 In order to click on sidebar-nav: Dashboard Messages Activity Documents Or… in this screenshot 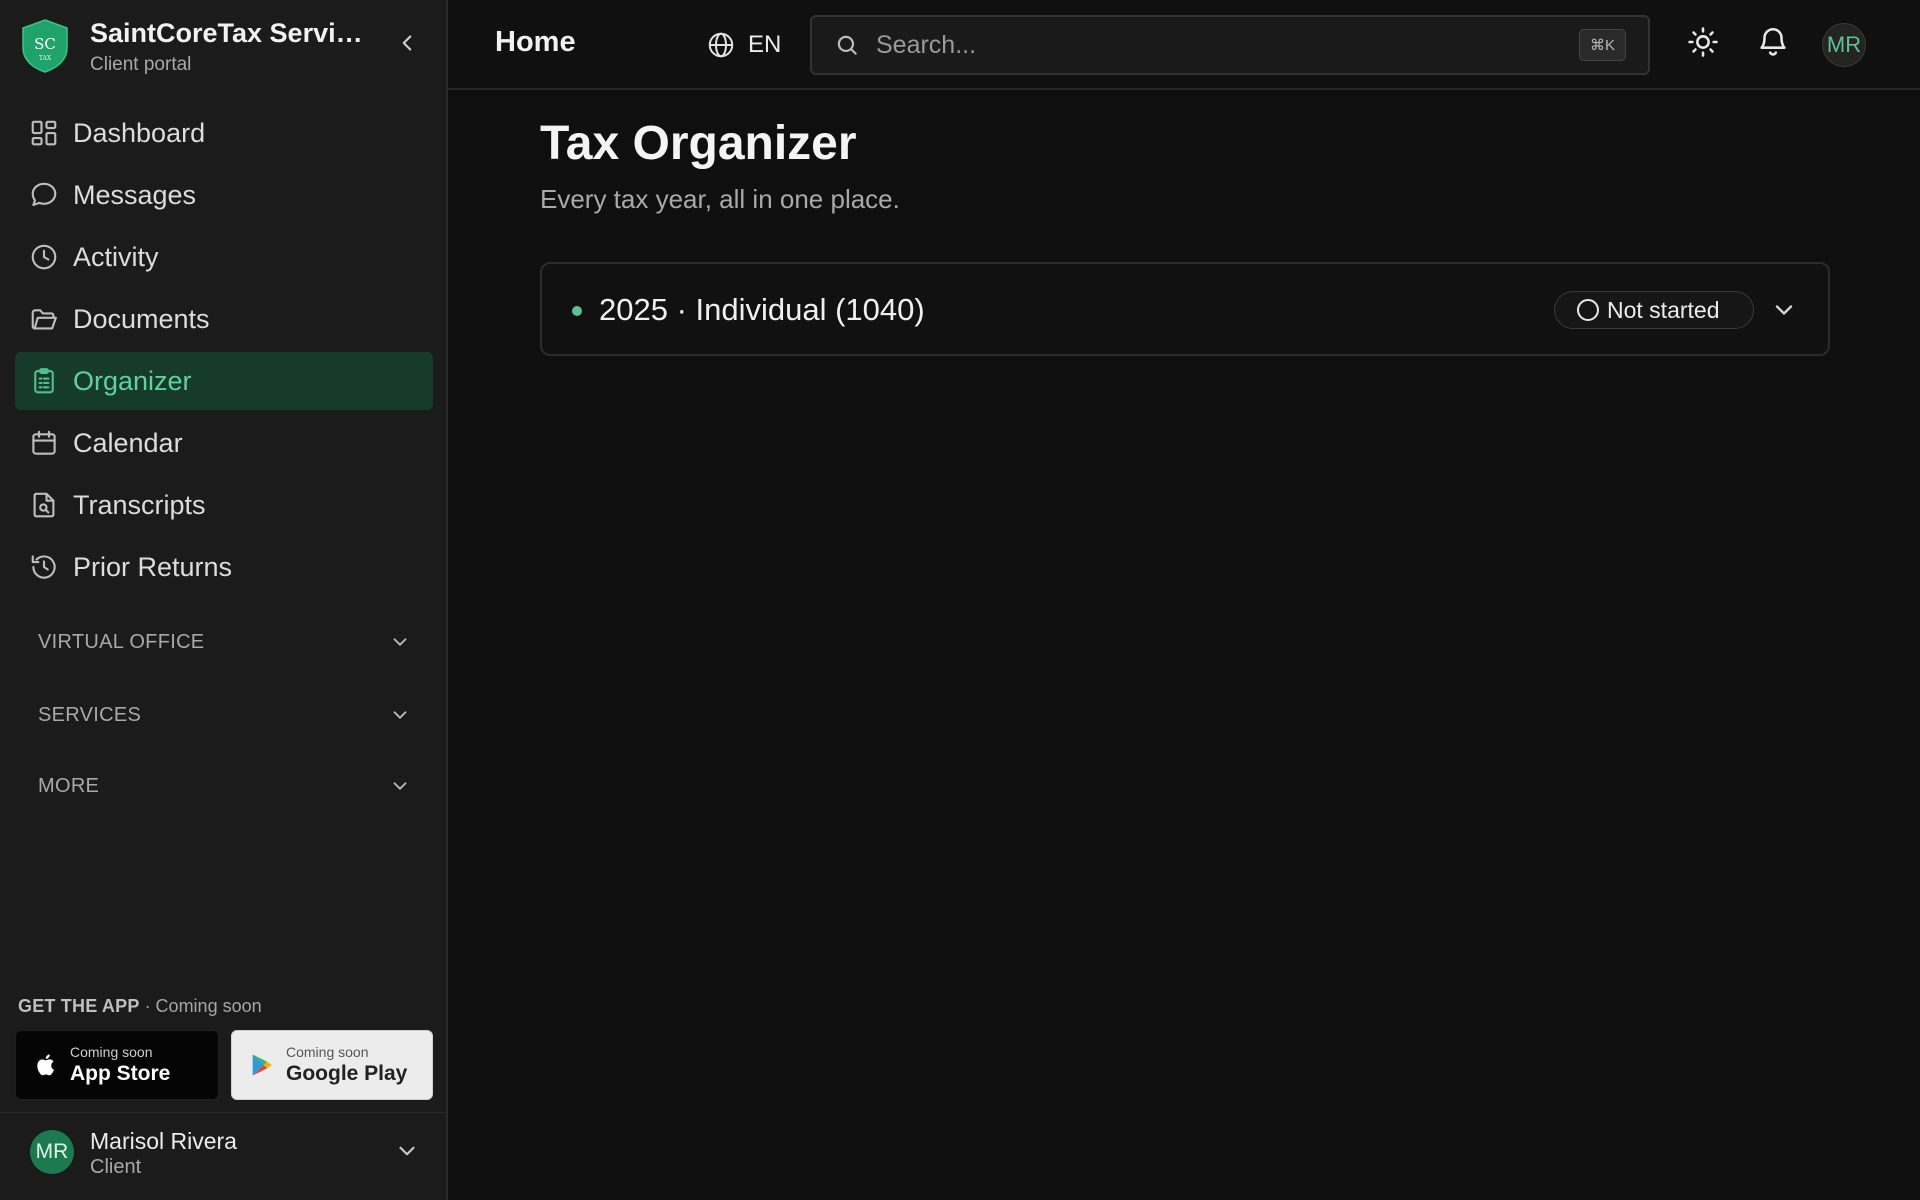, I will do `click(224, 352)`.